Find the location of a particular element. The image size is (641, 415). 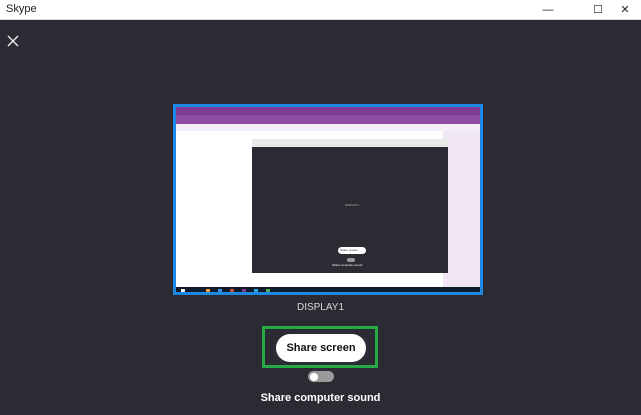

preview-edge-icon is located at coordinates (220, 290).